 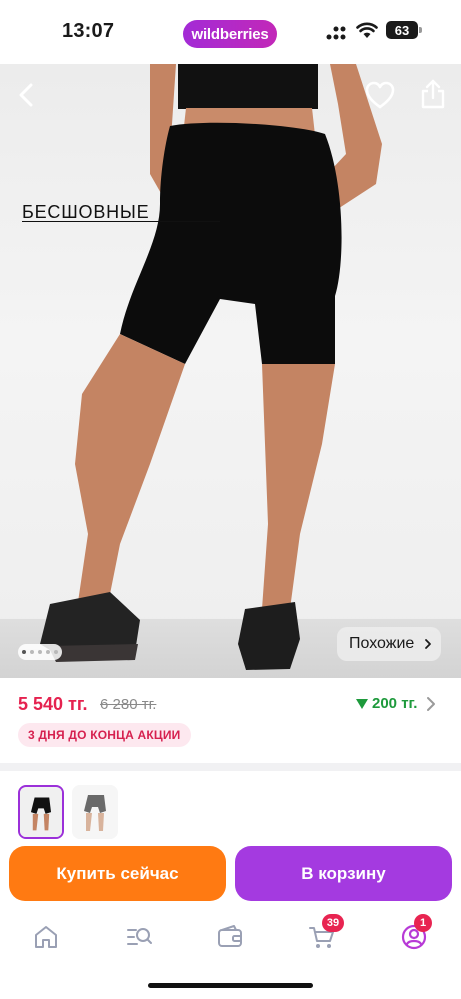 I want to click on nav-wallet, so click(x=230, y=937).